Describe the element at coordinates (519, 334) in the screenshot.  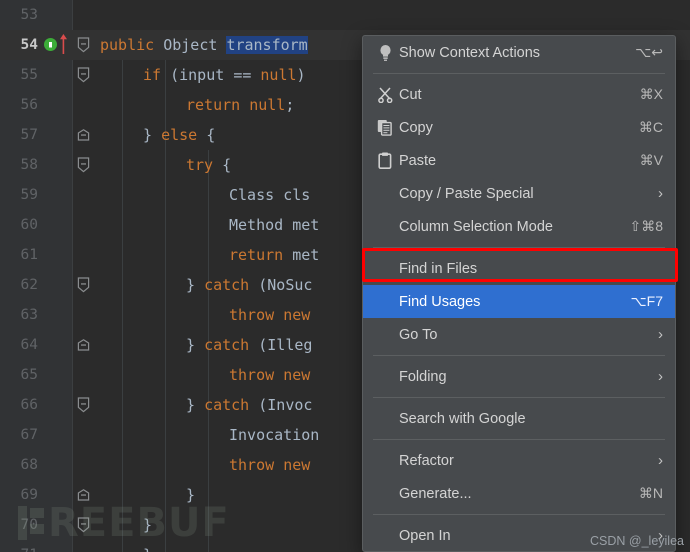
I see `menu-item-go-to: Go To ›` at that location.